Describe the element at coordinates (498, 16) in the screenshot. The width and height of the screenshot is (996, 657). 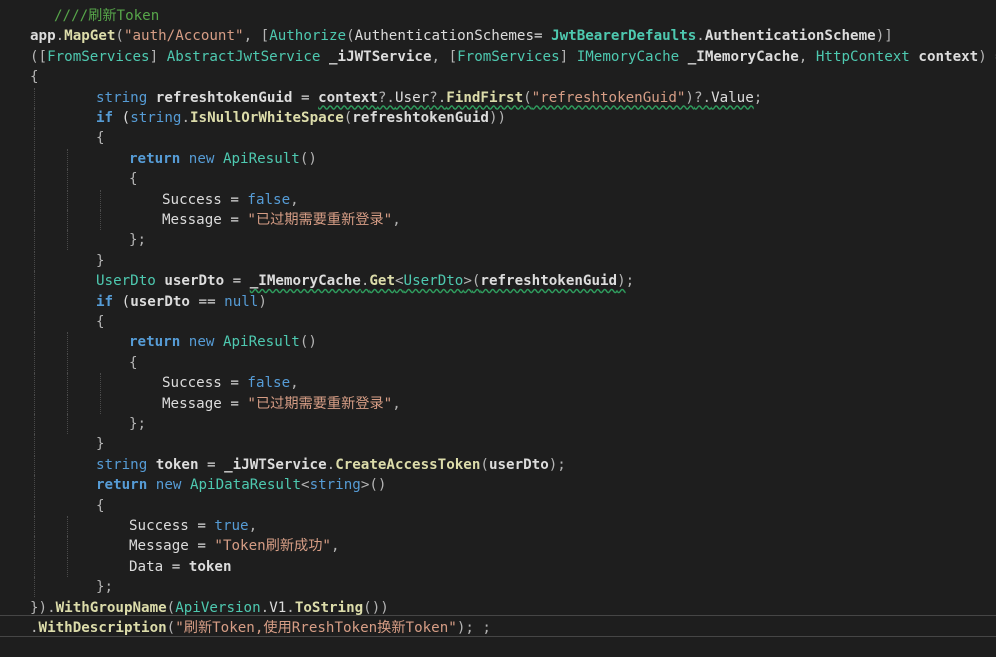
I see `code-line: ////刷新Token` at that location.